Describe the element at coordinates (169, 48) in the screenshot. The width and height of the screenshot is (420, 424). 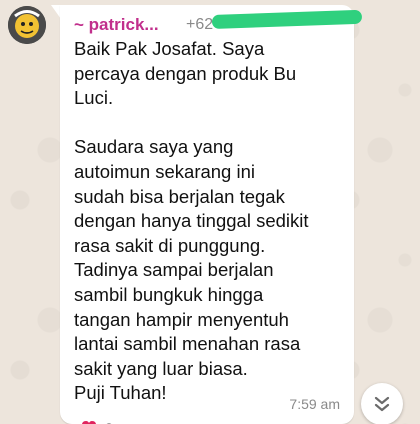
I see `message-line: Baik Pak Josafat. Saya` at that location.